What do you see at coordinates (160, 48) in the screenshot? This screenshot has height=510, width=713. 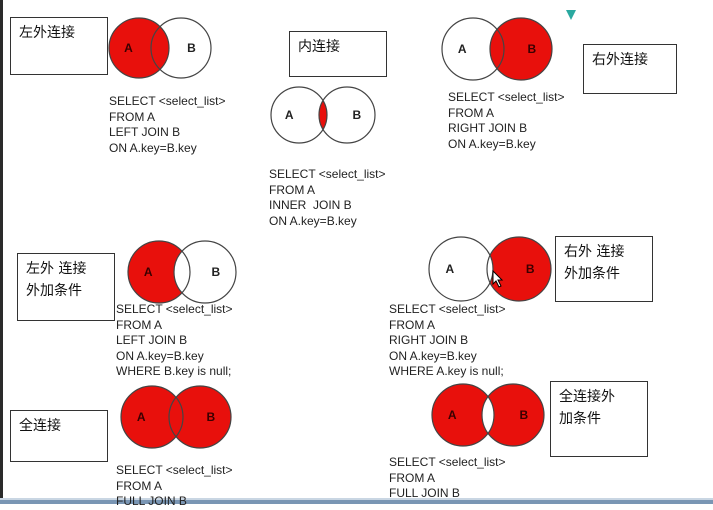 I see `venn-left-outer: AB` at bounding box center [160, 48].